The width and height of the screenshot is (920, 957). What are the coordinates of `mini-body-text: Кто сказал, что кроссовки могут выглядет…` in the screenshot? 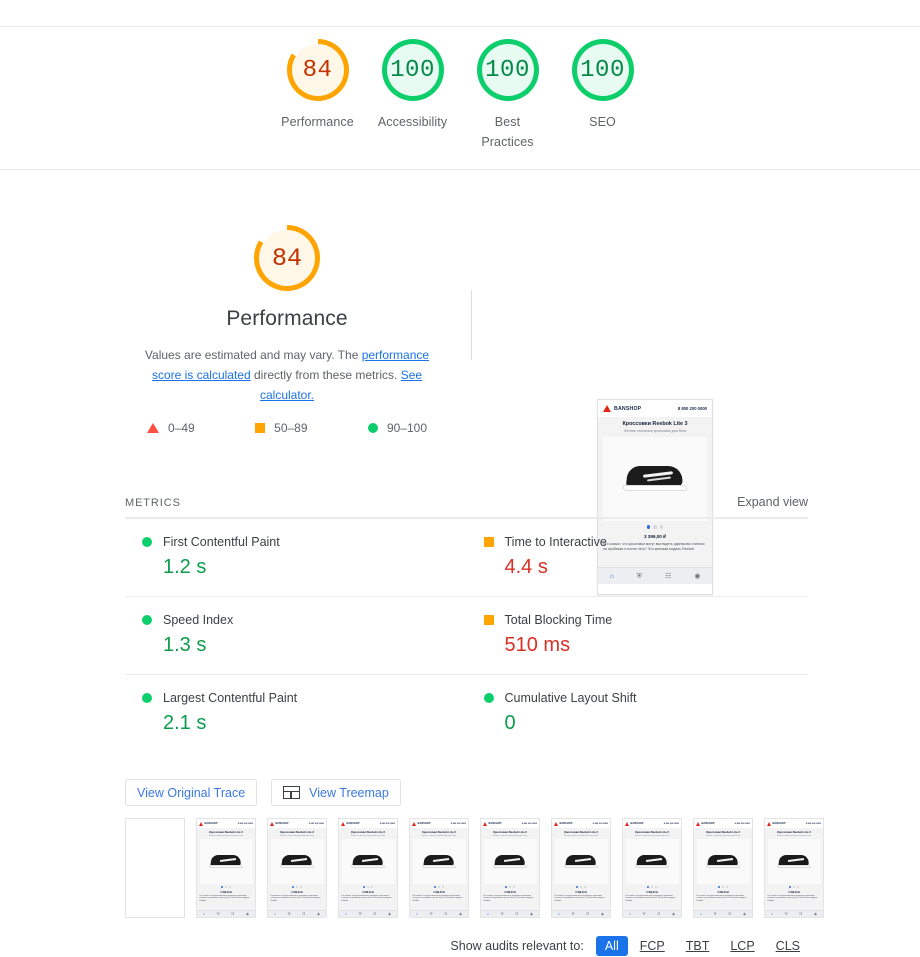 It's located at (721, 898).